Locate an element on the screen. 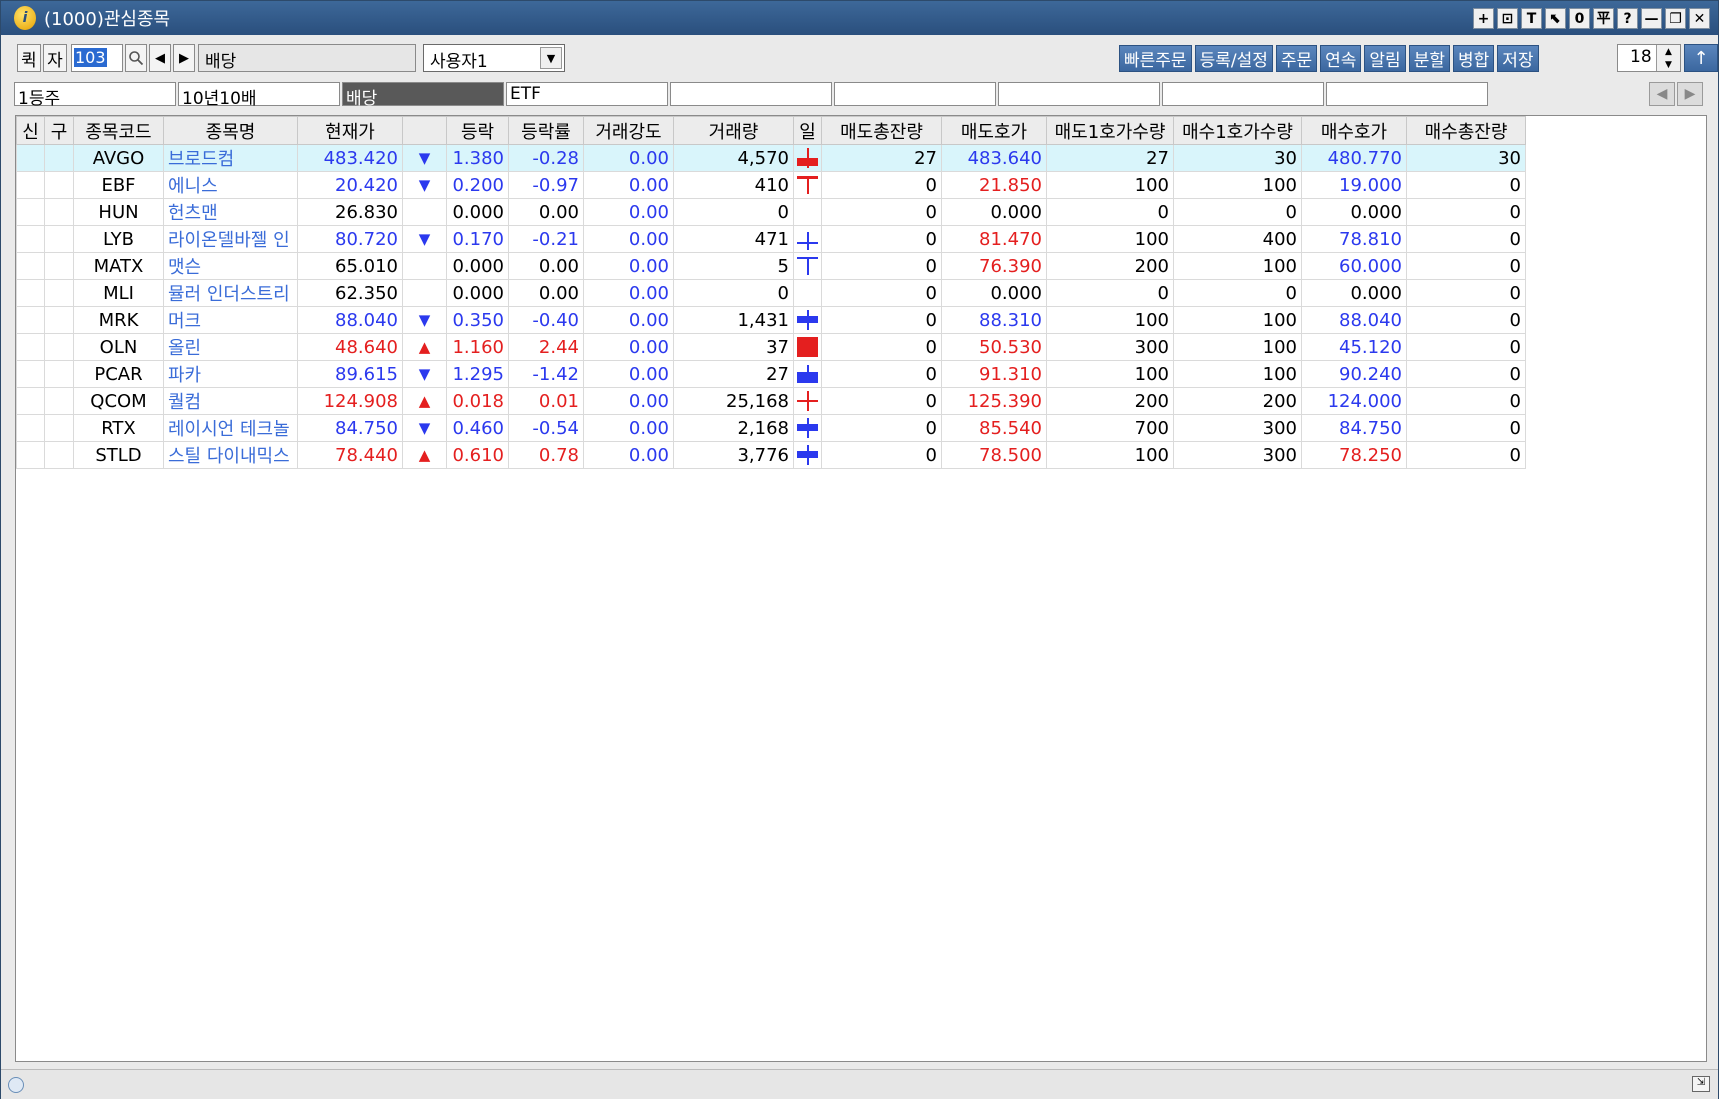  cell-direction is located at coordinates (424, 293).